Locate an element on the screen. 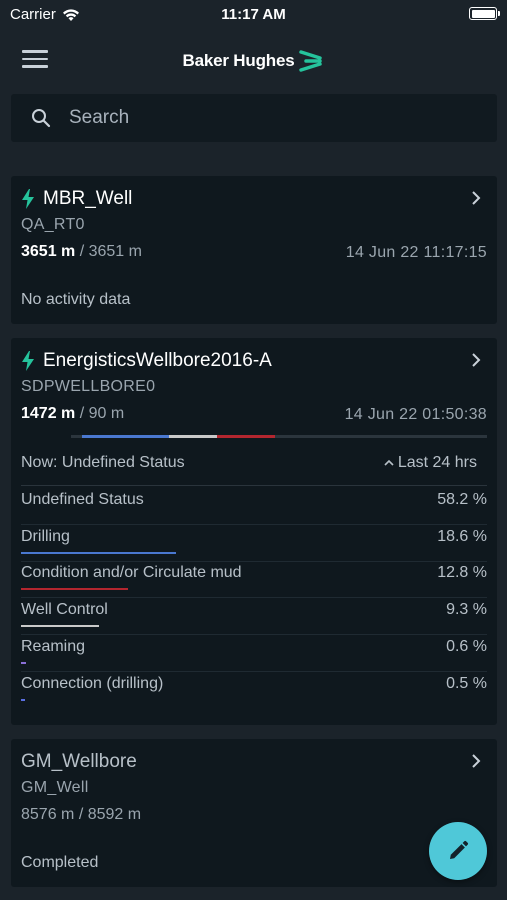 The width and height of the screenshot is (507, 900). well-title-row: GM_Wellbore is located at coordinates (79, 762).